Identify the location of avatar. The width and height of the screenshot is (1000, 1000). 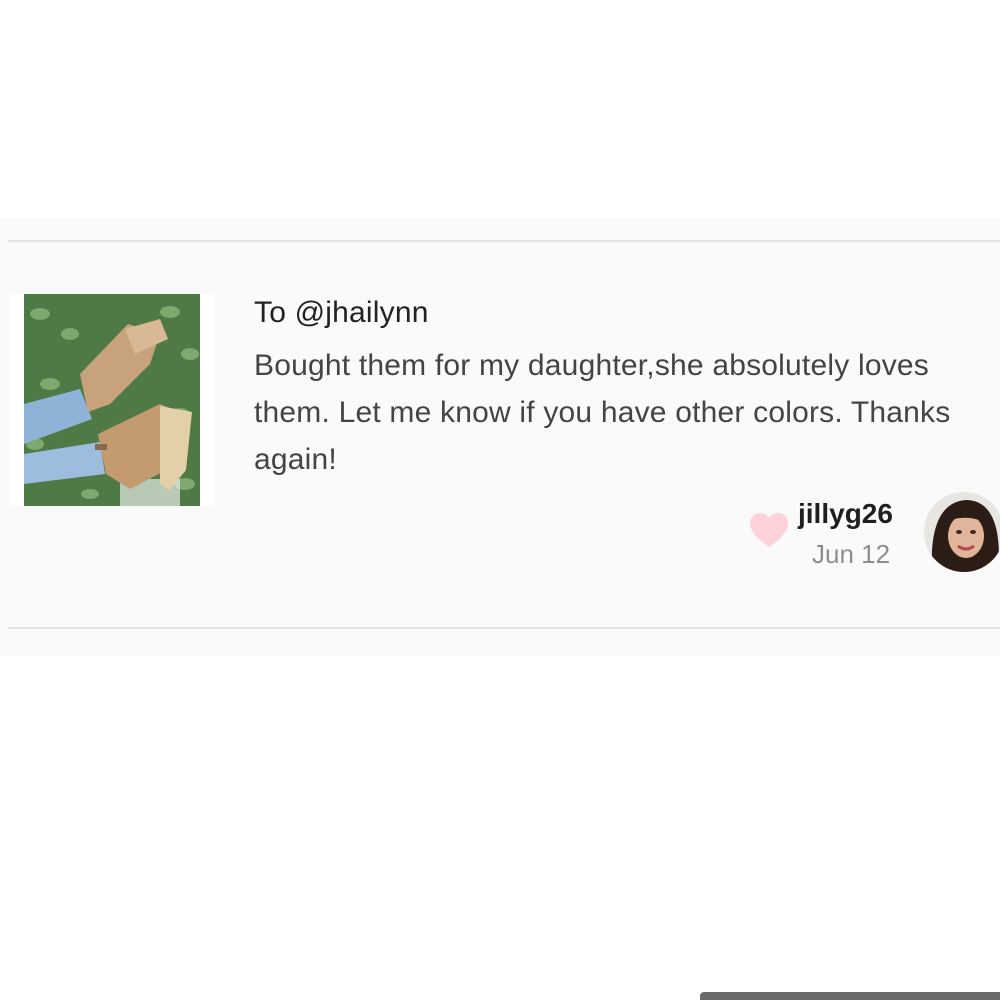
(962, 532).